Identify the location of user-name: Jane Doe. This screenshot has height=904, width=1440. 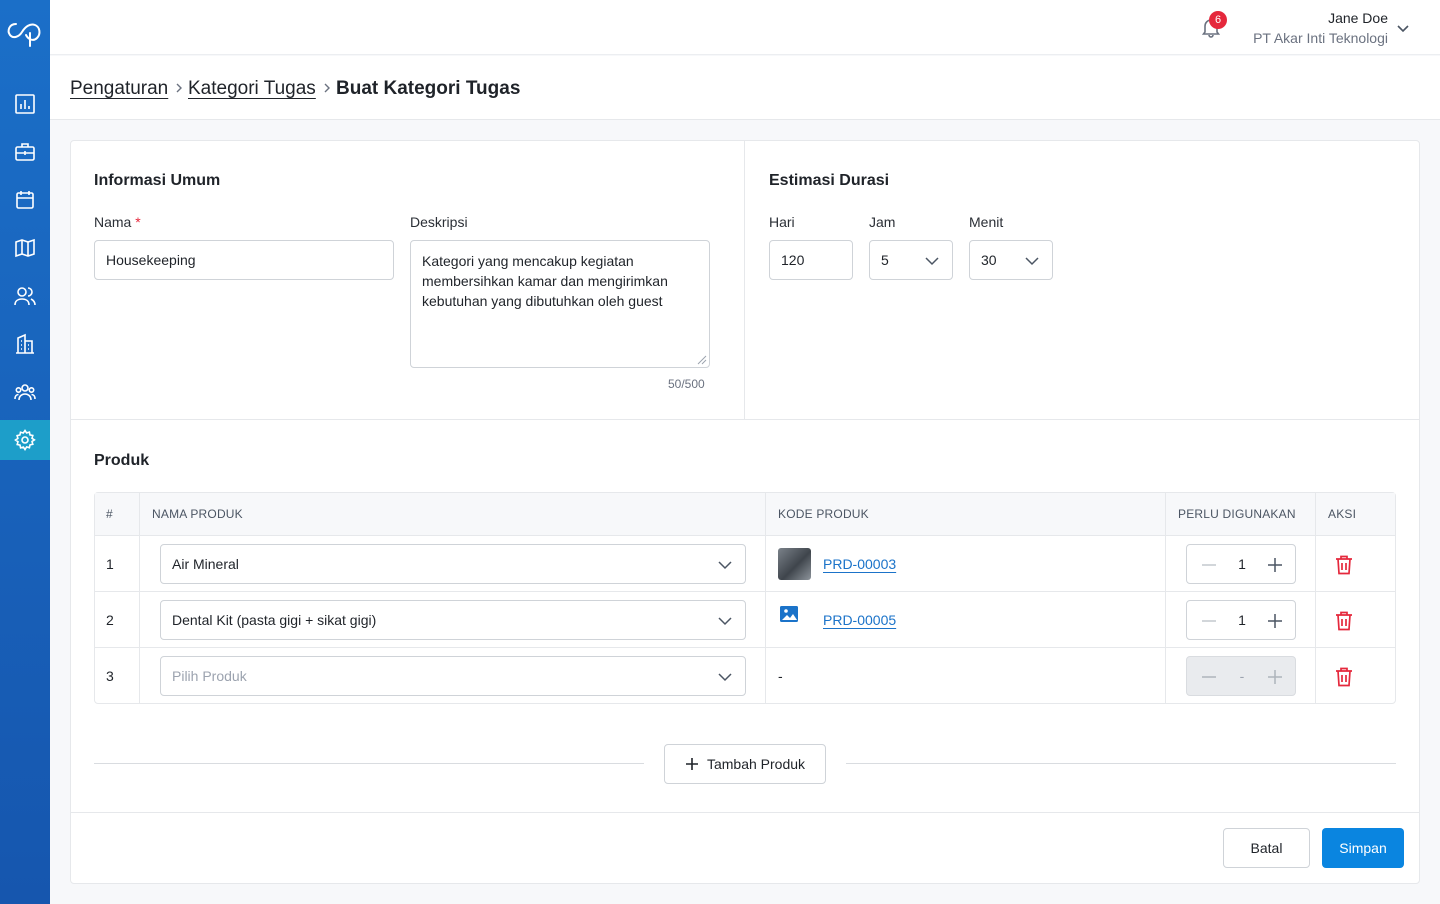
(1358, 18).